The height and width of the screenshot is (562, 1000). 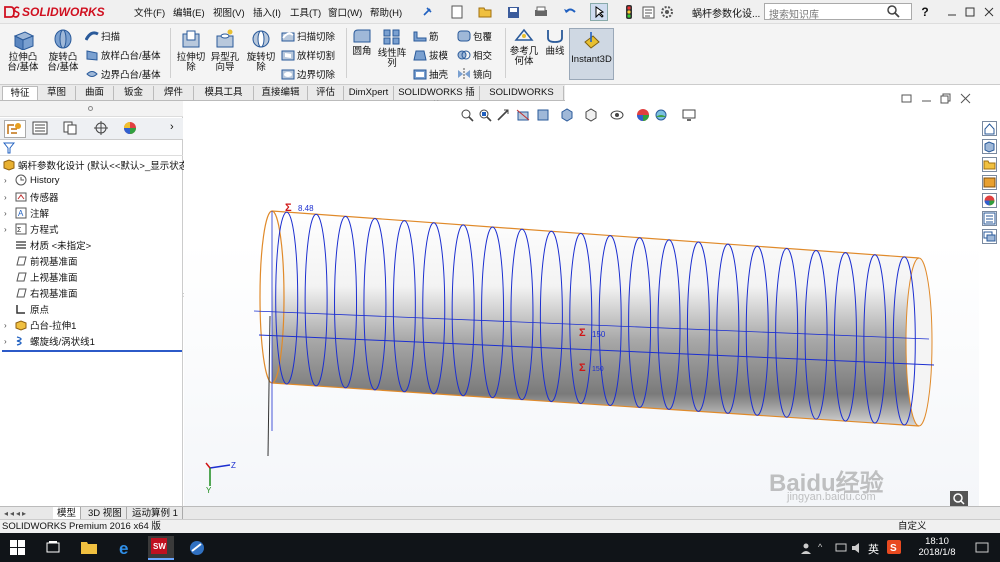 I want to click on tree-item: 右视基准面, so click(x=41, y=293).